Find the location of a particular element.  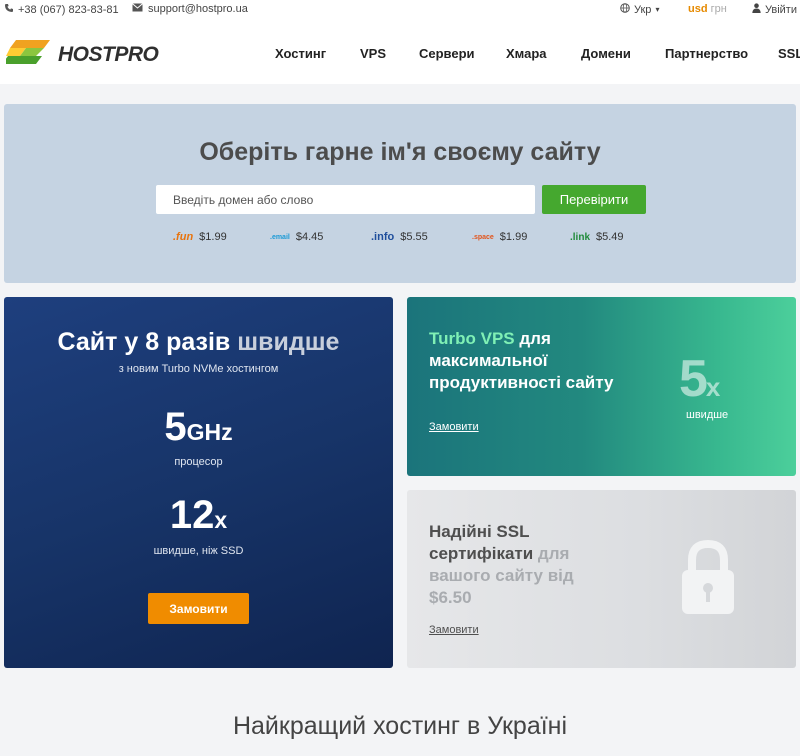

vps-speed-figure: 5x is located at coordinates (700, 379).